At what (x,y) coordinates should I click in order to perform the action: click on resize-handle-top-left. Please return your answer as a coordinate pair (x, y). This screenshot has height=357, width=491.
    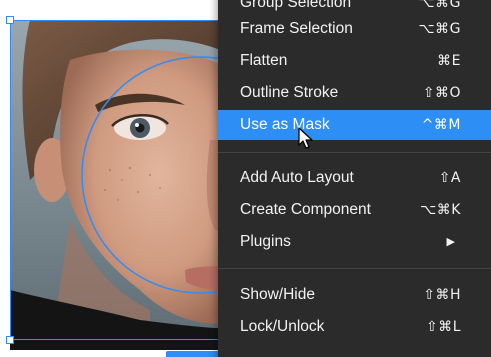
    Looking at the image, I should click on (10, 20).